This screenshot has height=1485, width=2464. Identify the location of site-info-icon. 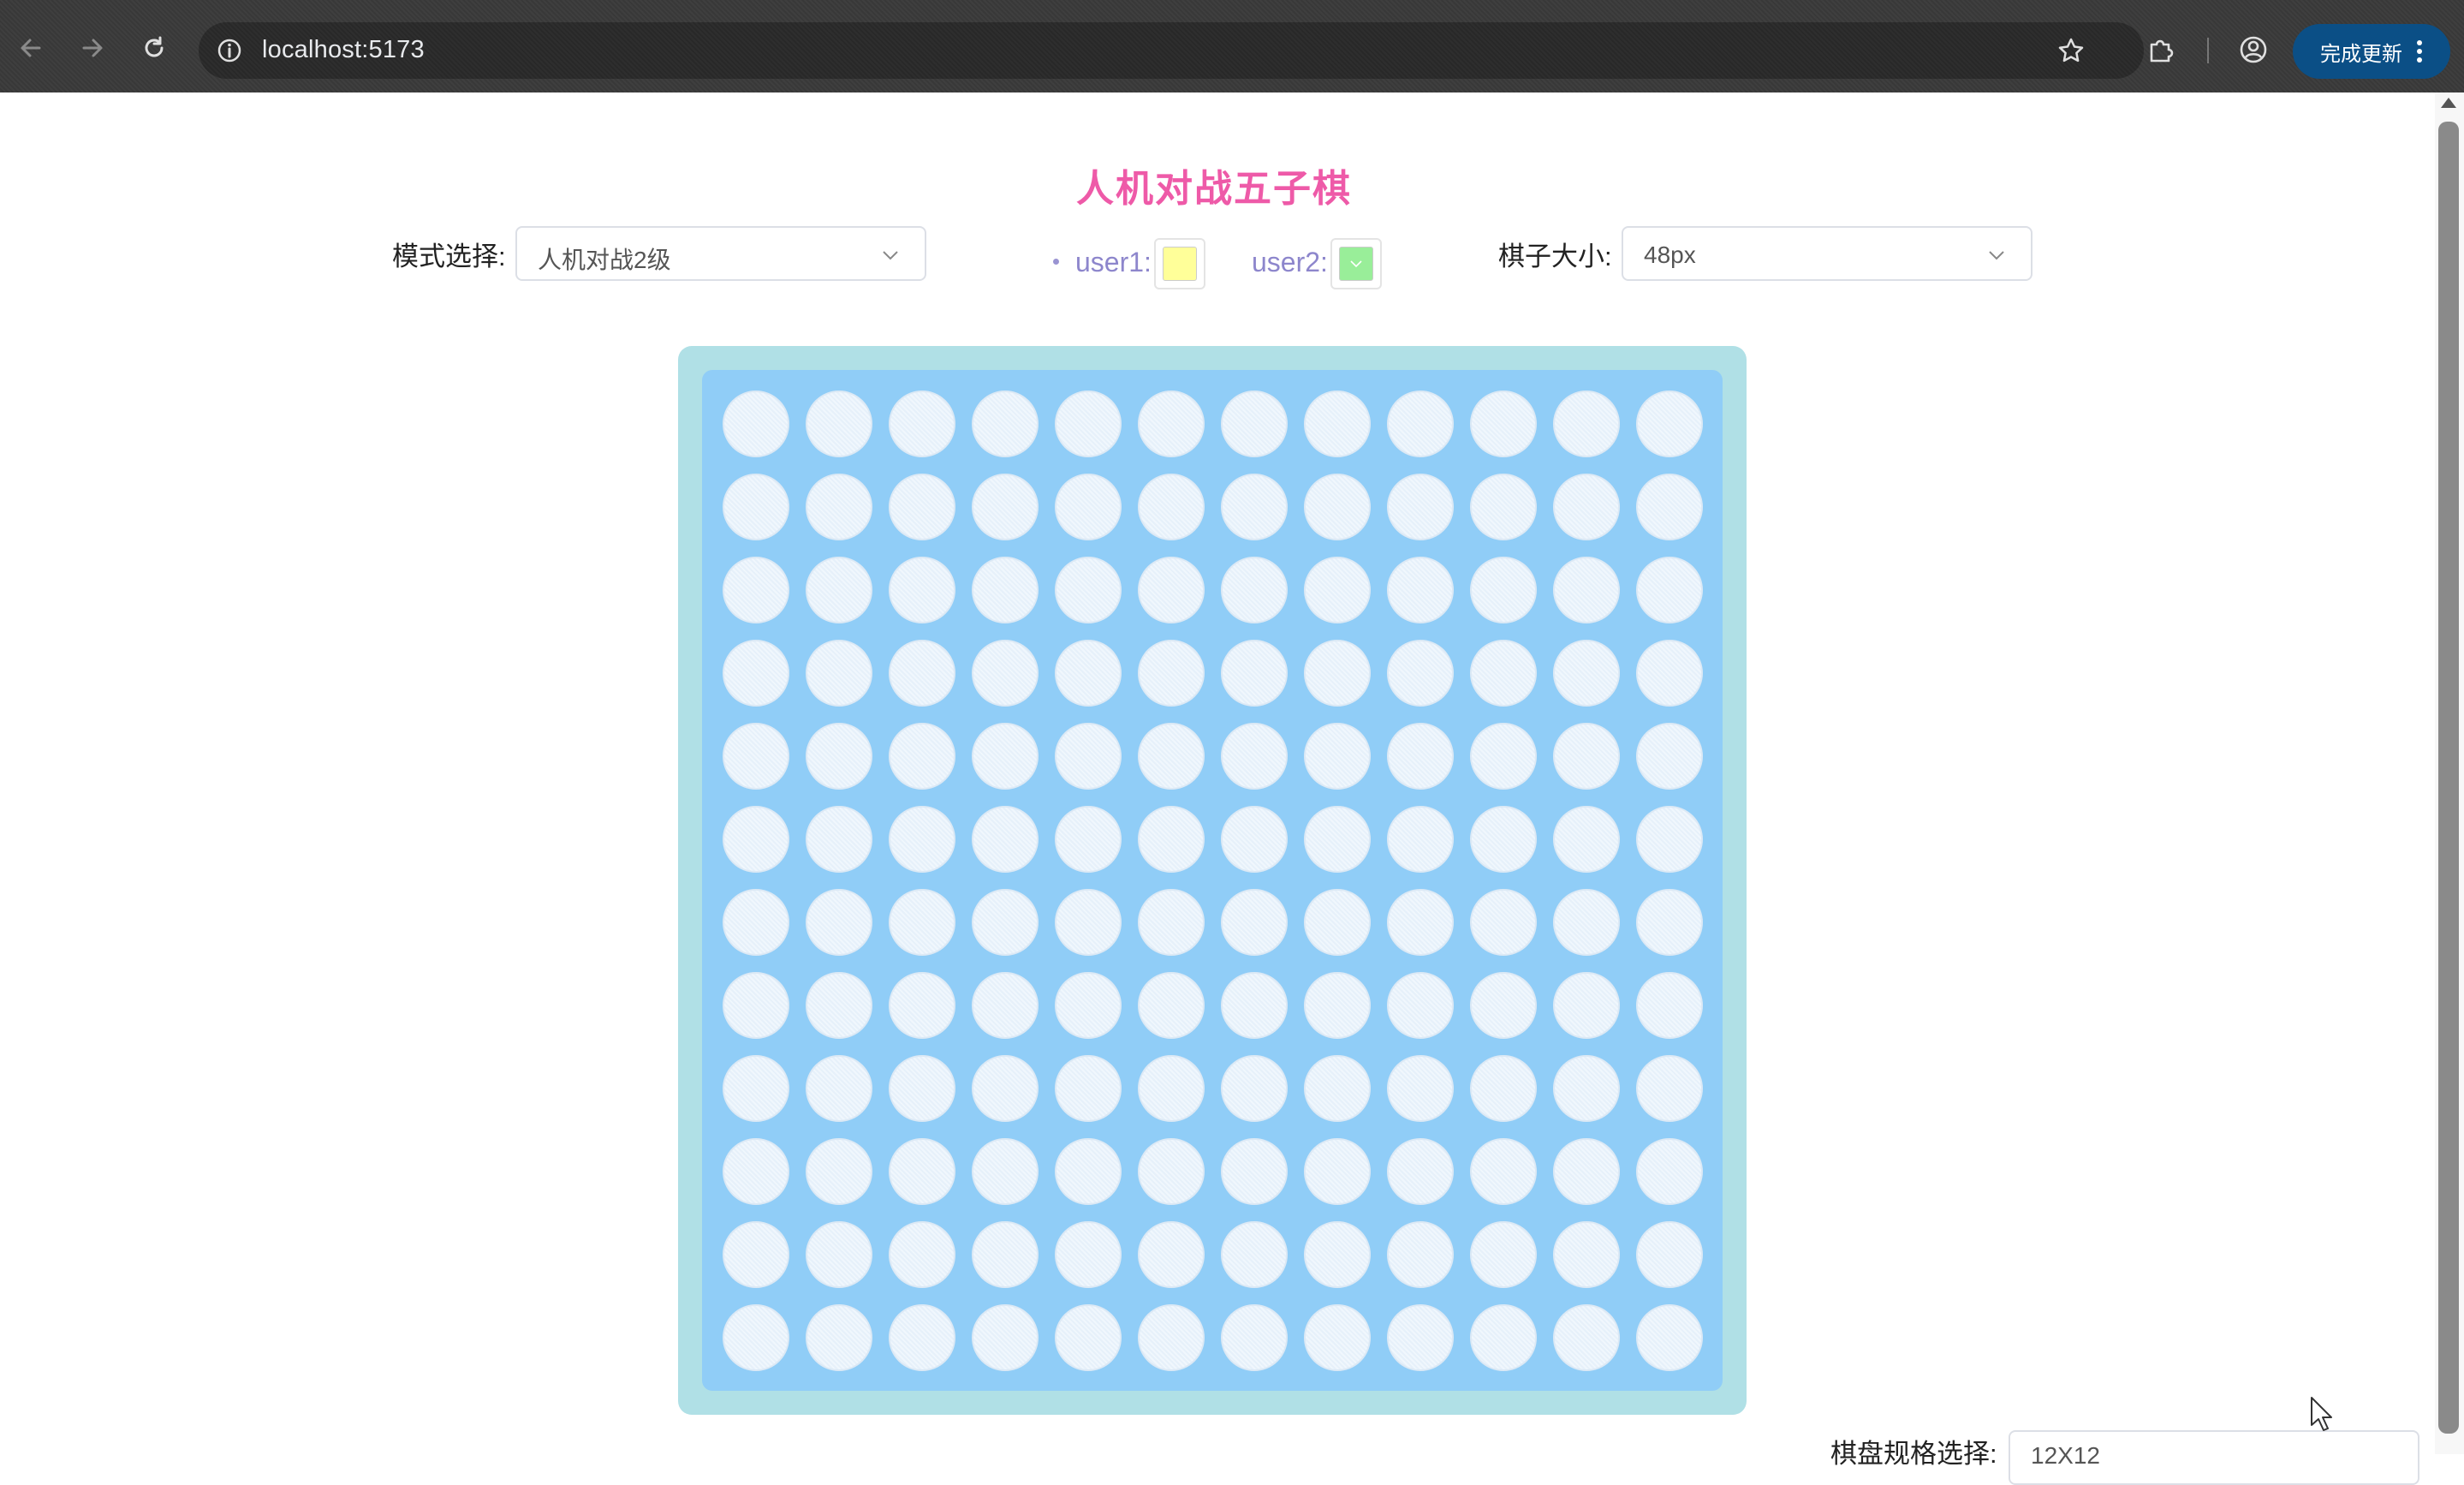
(230, 50).